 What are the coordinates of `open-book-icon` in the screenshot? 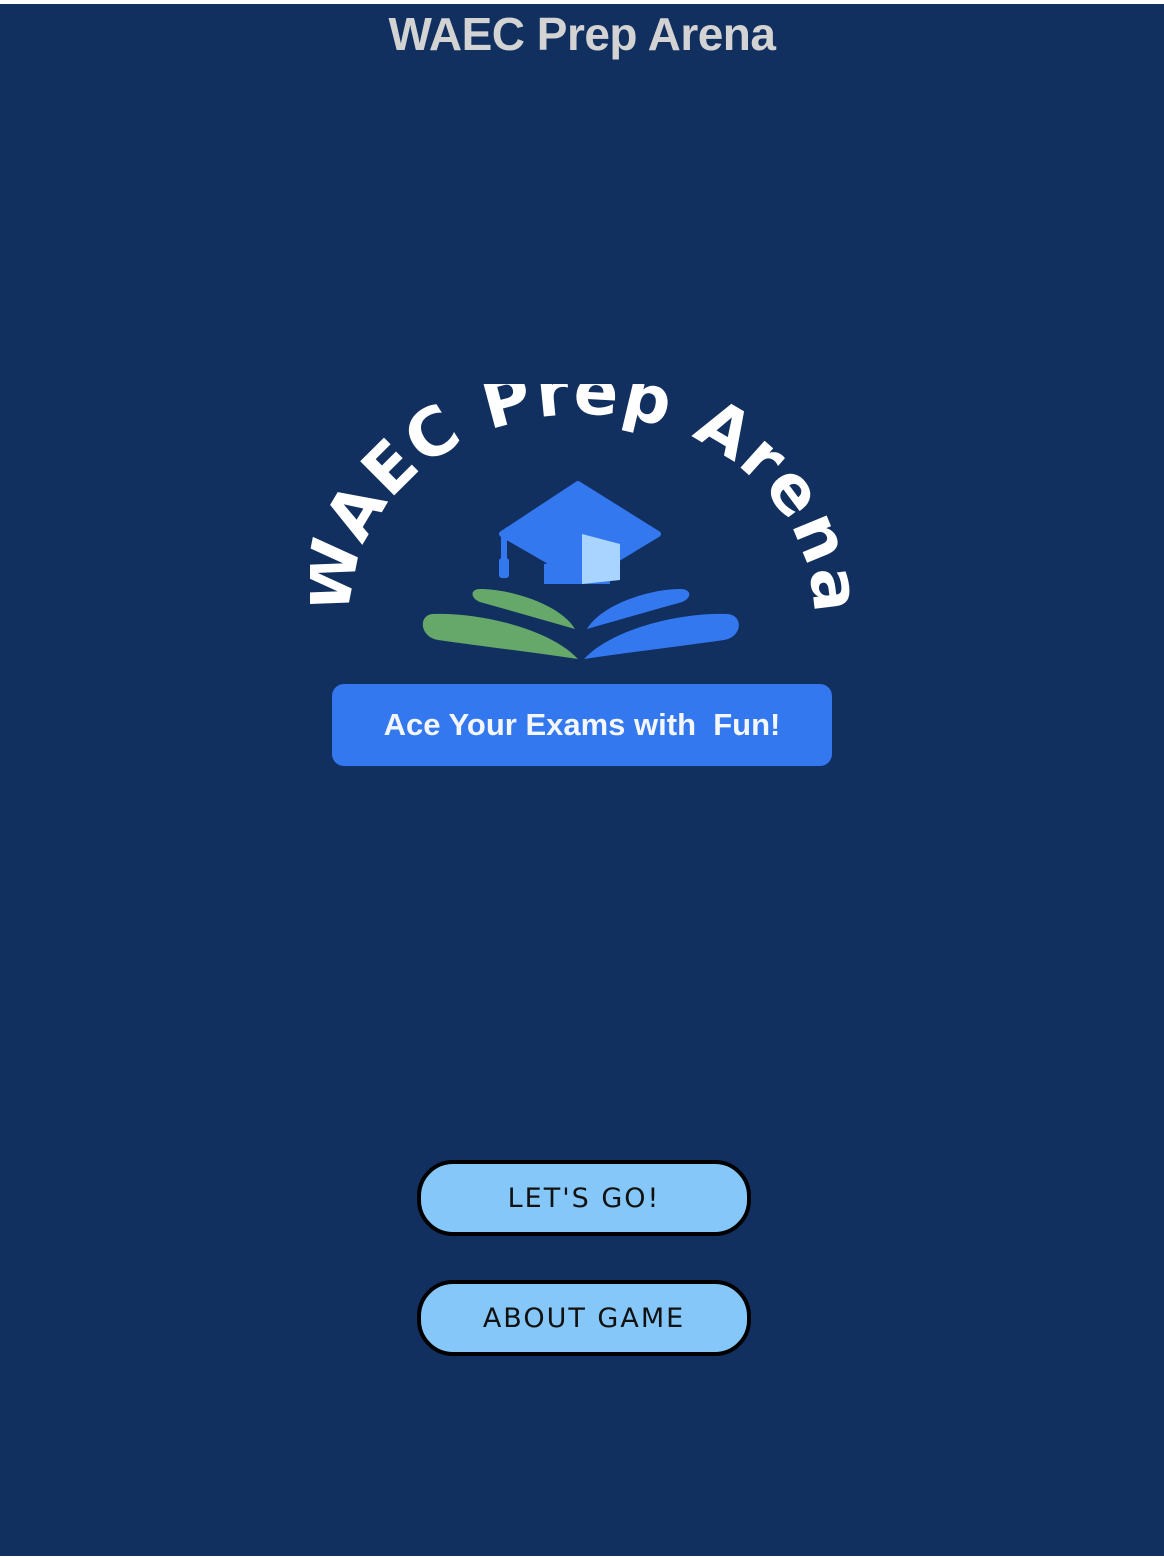 It's located at (580, 624).